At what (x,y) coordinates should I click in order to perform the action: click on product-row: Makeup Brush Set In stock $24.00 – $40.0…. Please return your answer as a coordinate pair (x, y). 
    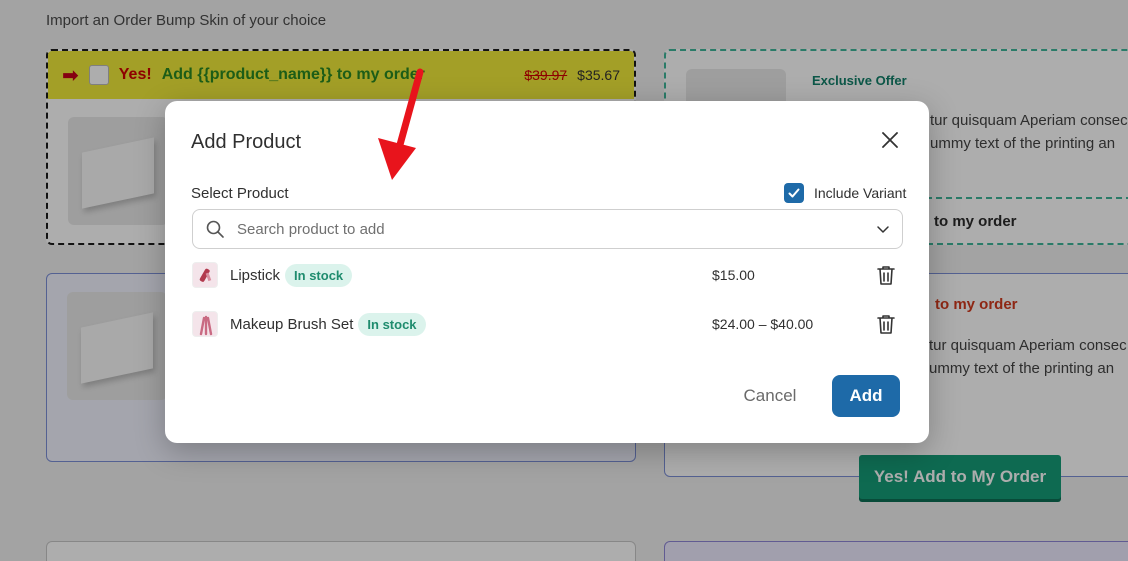
    Looking at the image, I should click on (547, 324).